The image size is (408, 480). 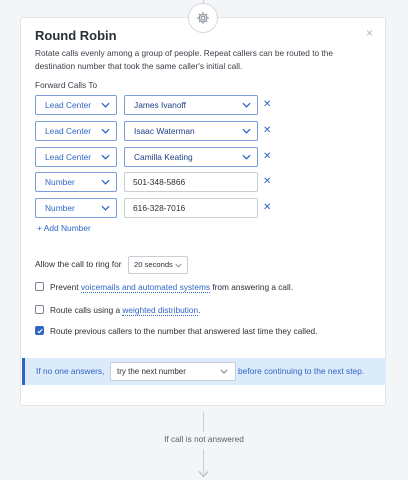 What do you see at coordinates (252, 287) in the screenshot?
I see `prevent-voicemail-post: from answering a call.` at bounding box center [252, 287].